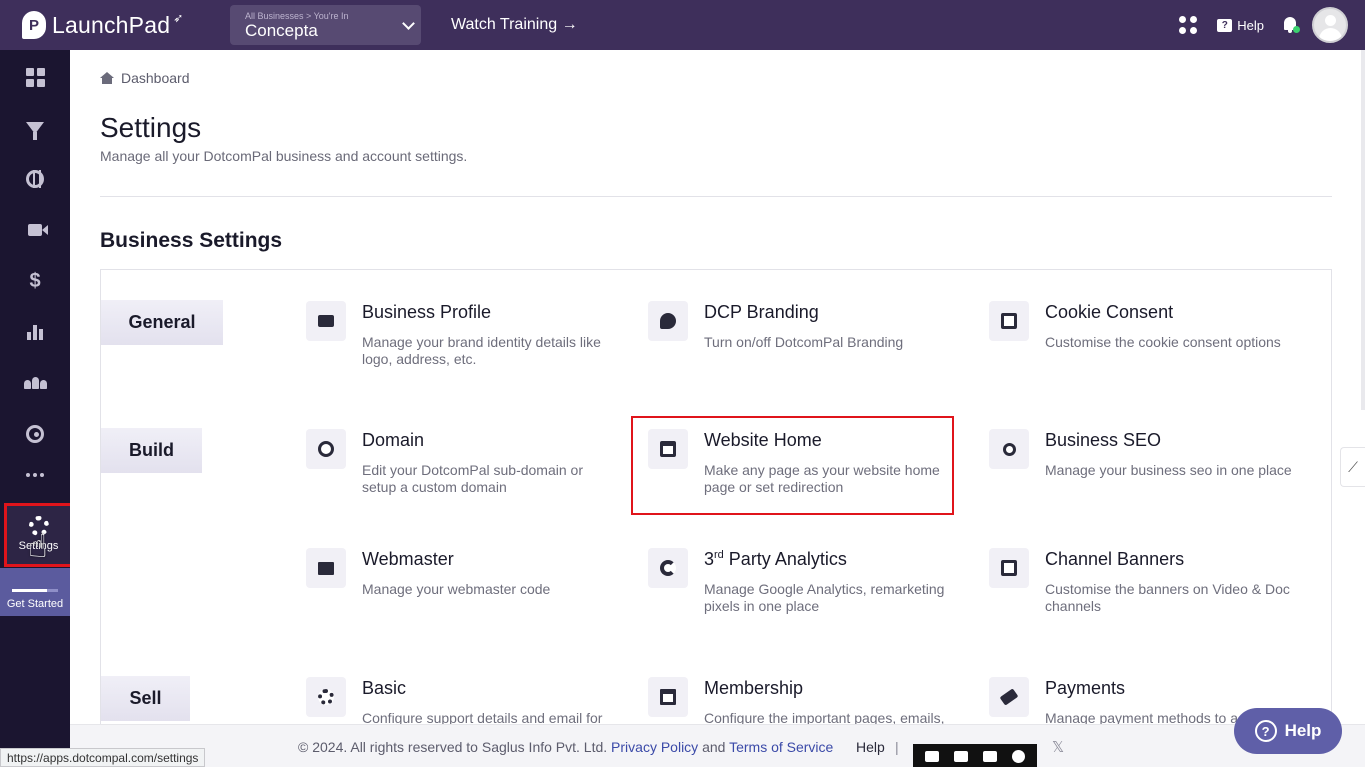 Image resolution: width=1365 pixels, height=767 pixels. I want to click on top-right-tools: ? Help, so click(1272, 25).